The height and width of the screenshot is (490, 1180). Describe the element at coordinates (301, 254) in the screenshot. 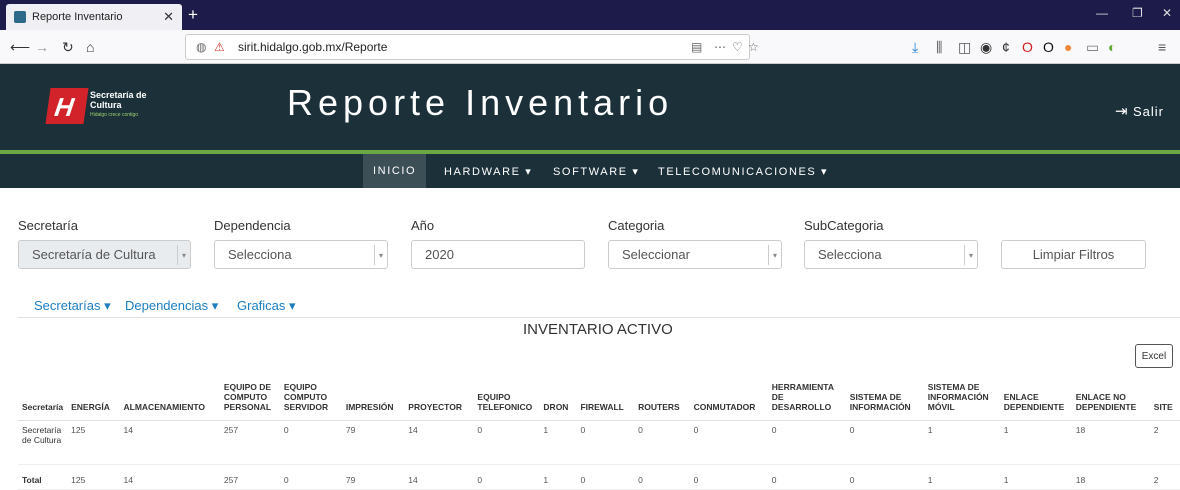

I see `dependencia-select: Selecciona ▾` at that location.